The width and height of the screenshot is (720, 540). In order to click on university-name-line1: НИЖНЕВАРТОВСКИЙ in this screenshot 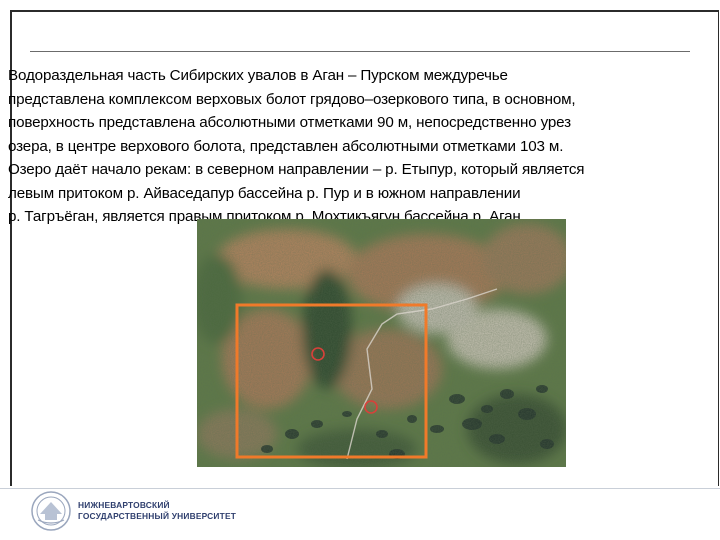, I will do `click(124, 505)`.